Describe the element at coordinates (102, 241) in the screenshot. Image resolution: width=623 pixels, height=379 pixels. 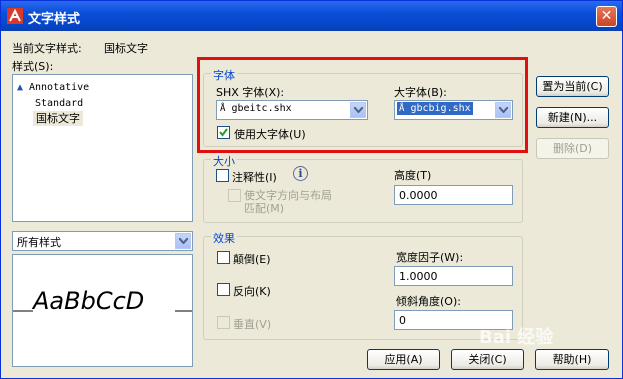
I see `style-filter-select: 所有样式` at that location.